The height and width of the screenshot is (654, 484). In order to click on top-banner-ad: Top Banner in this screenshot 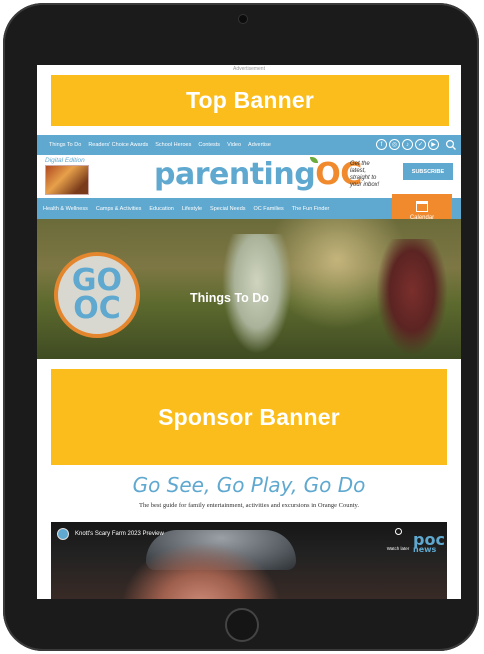, I will do `click(250, 100)`.